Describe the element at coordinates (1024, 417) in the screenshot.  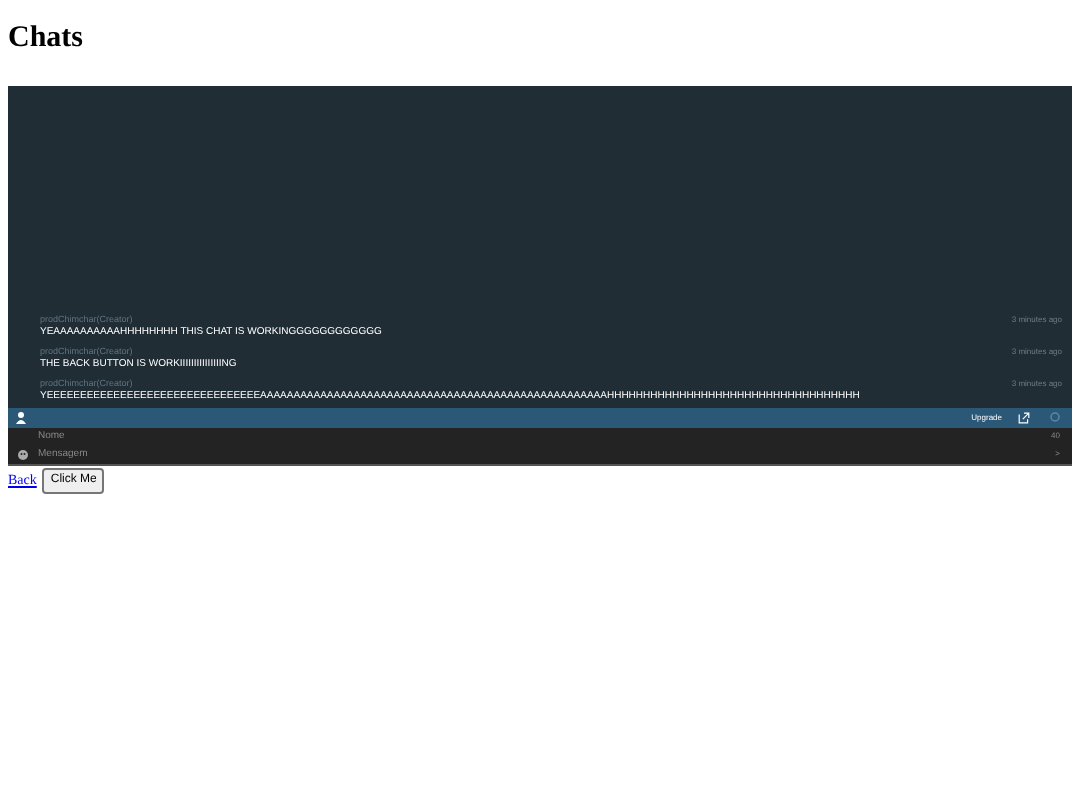
I see `external-link-icon` at that location.